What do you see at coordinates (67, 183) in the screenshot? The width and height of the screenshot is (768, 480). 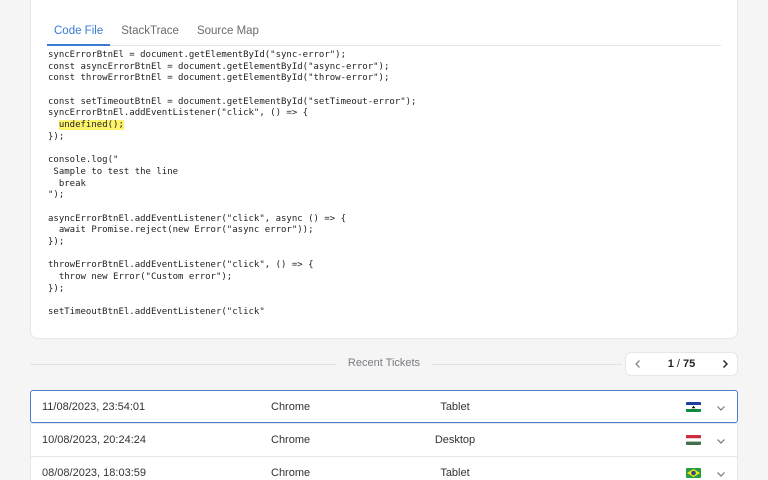 I see `code-line: break` at bounding box center [67, 183].